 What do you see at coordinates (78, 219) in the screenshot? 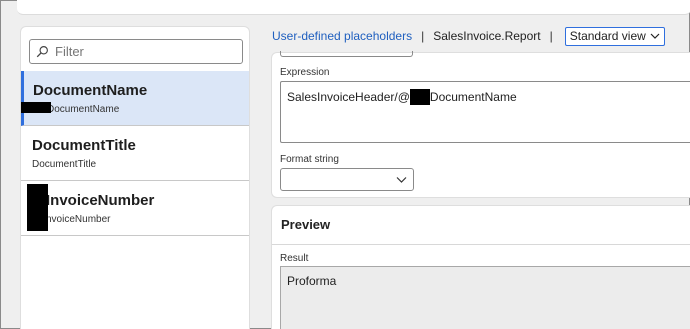
I see `list-item-subtitle: nvoiceNumber` at bounding box center [78, 219].